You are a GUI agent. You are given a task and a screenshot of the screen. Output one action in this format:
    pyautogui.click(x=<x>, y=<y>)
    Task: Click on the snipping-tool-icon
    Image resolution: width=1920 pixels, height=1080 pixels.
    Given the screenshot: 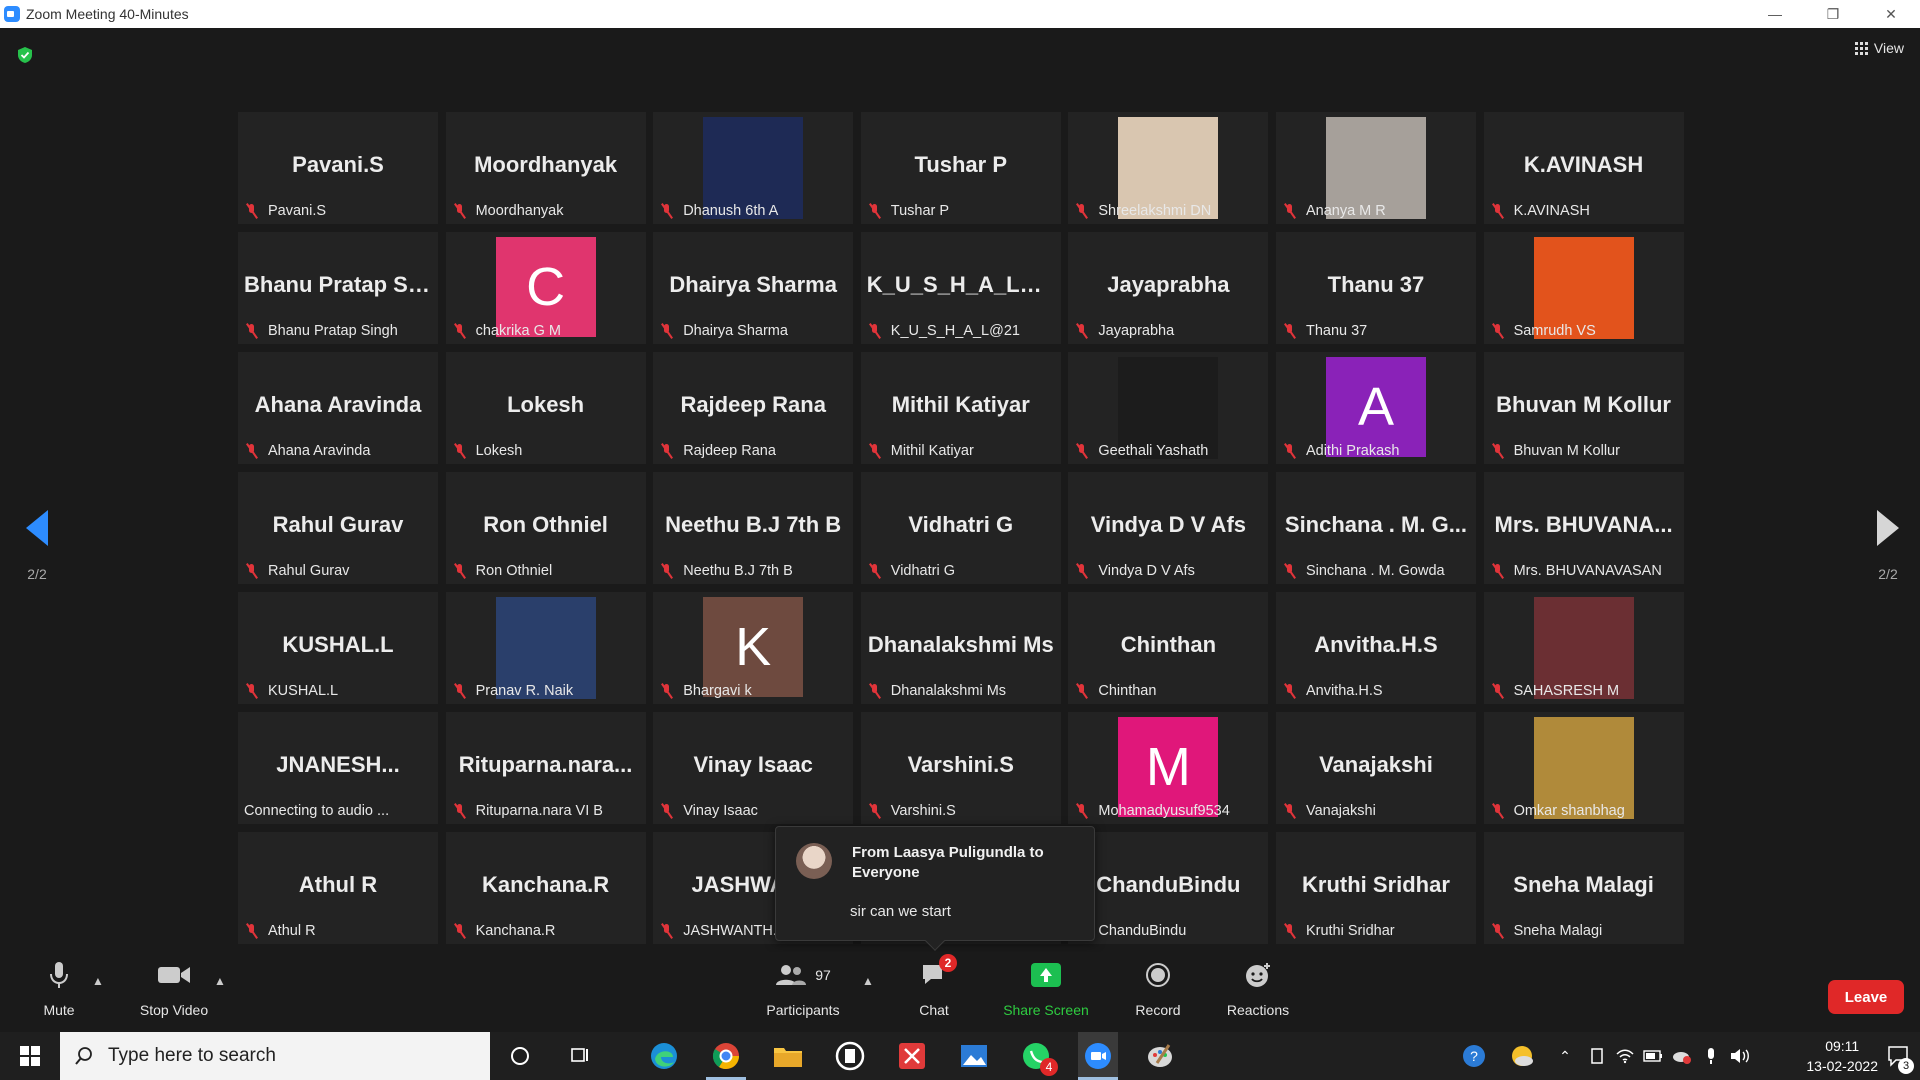 What is the action you would take?
    pyautogui.click(x=912, y=1056)
    